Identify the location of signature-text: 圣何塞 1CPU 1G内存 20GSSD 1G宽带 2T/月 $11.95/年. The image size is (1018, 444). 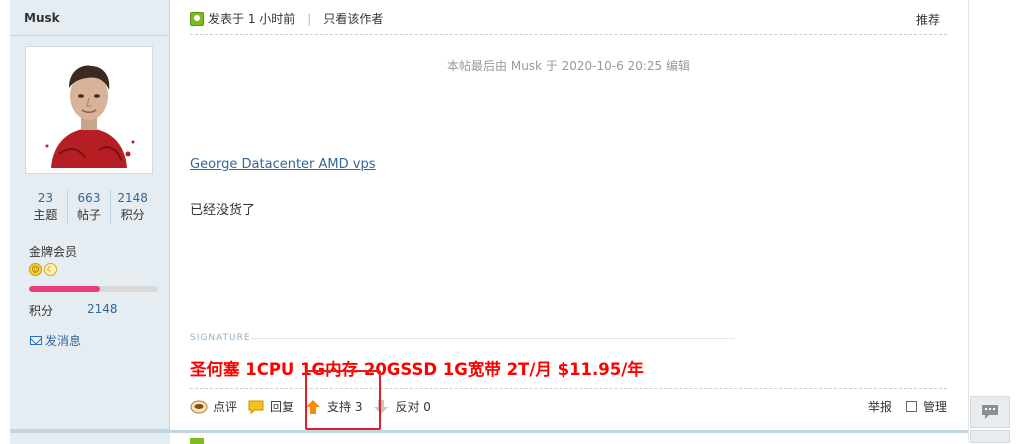
(417, 369).